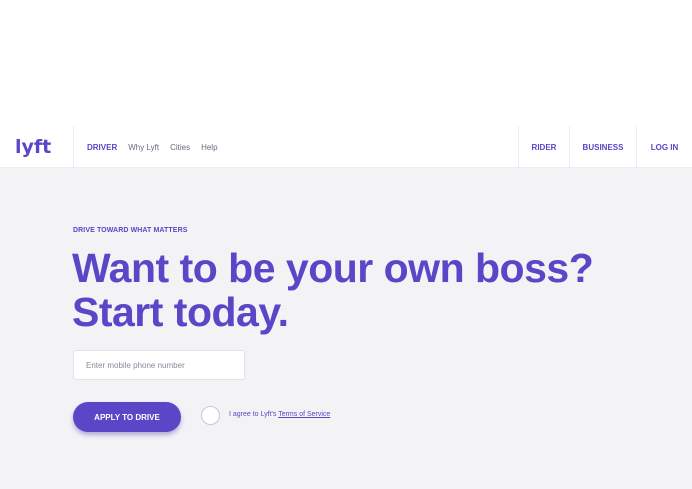 This screenshot has height=489, width=692. Describe the element at coordinates (180, 312) in the screenshot. I see `headline-line-2: Start today.` at that location.